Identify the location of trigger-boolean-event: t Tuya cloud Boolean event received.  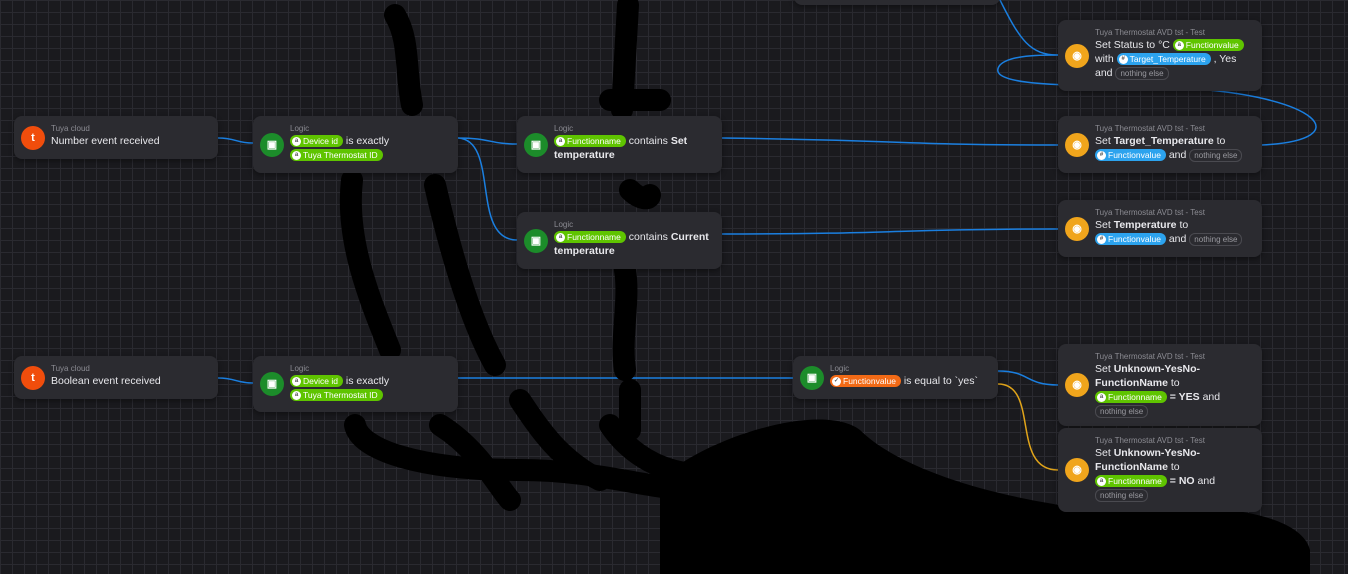
(116, 377).